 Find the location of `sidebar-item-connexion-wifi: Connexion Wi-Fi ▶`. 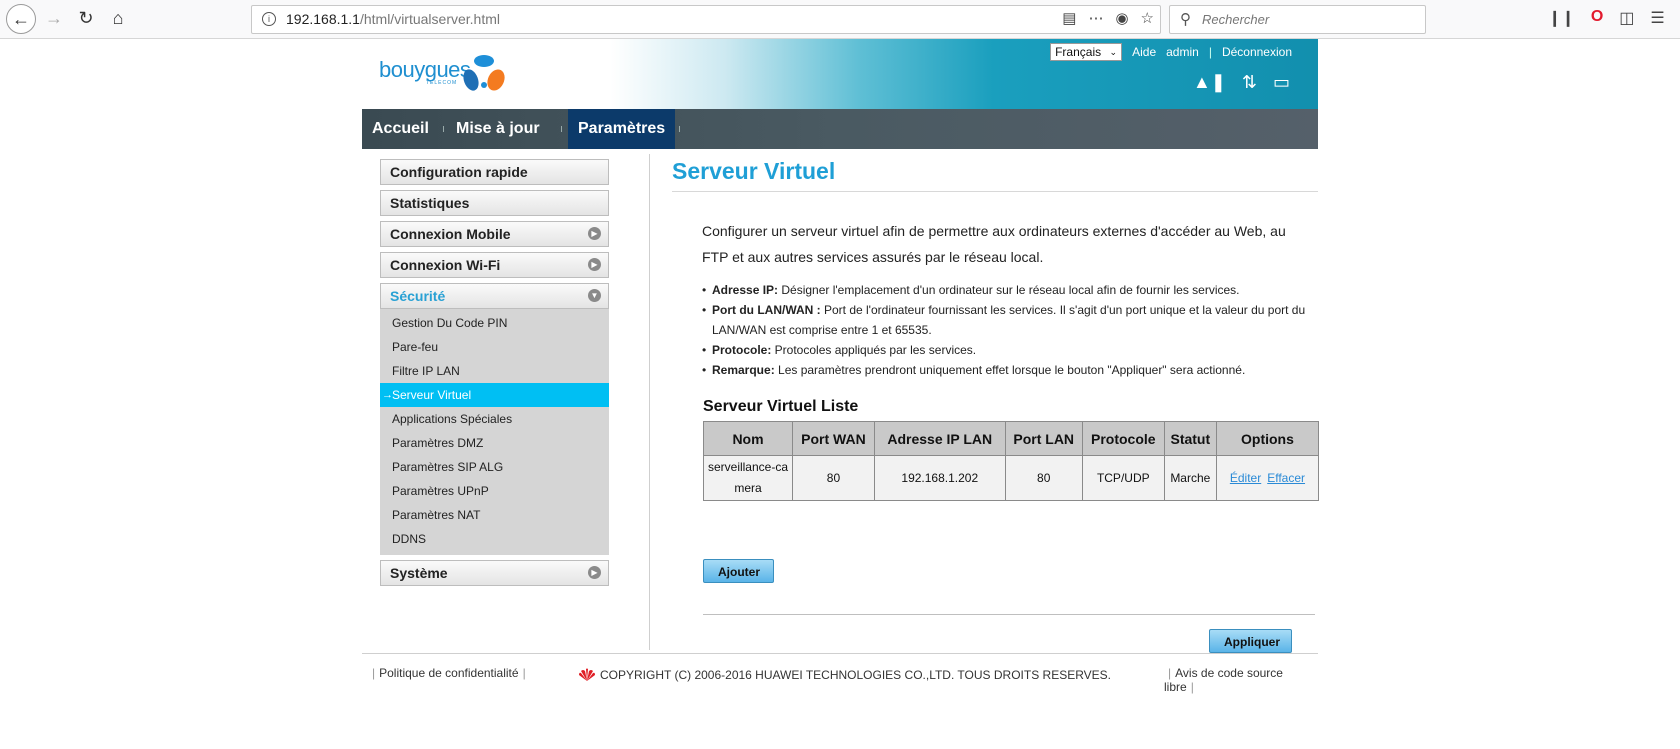

sidebar-item-connexion-wifi: Connexion Wi-Fi ▶ is located at coordinates (494, 265).